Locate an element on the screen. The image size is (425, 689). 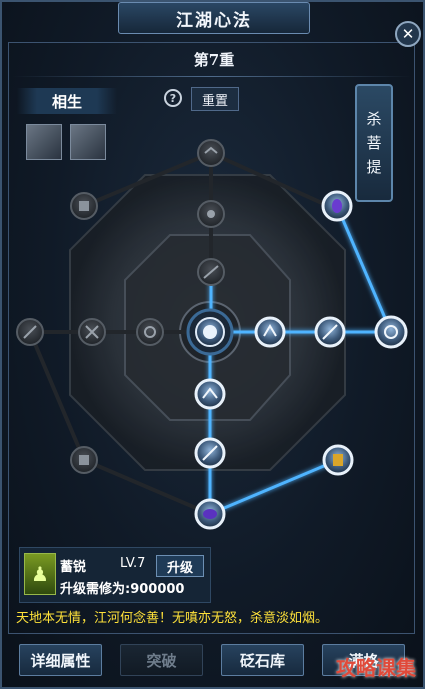
side-tab-char: 杀 is located at coordinates (374, 119).